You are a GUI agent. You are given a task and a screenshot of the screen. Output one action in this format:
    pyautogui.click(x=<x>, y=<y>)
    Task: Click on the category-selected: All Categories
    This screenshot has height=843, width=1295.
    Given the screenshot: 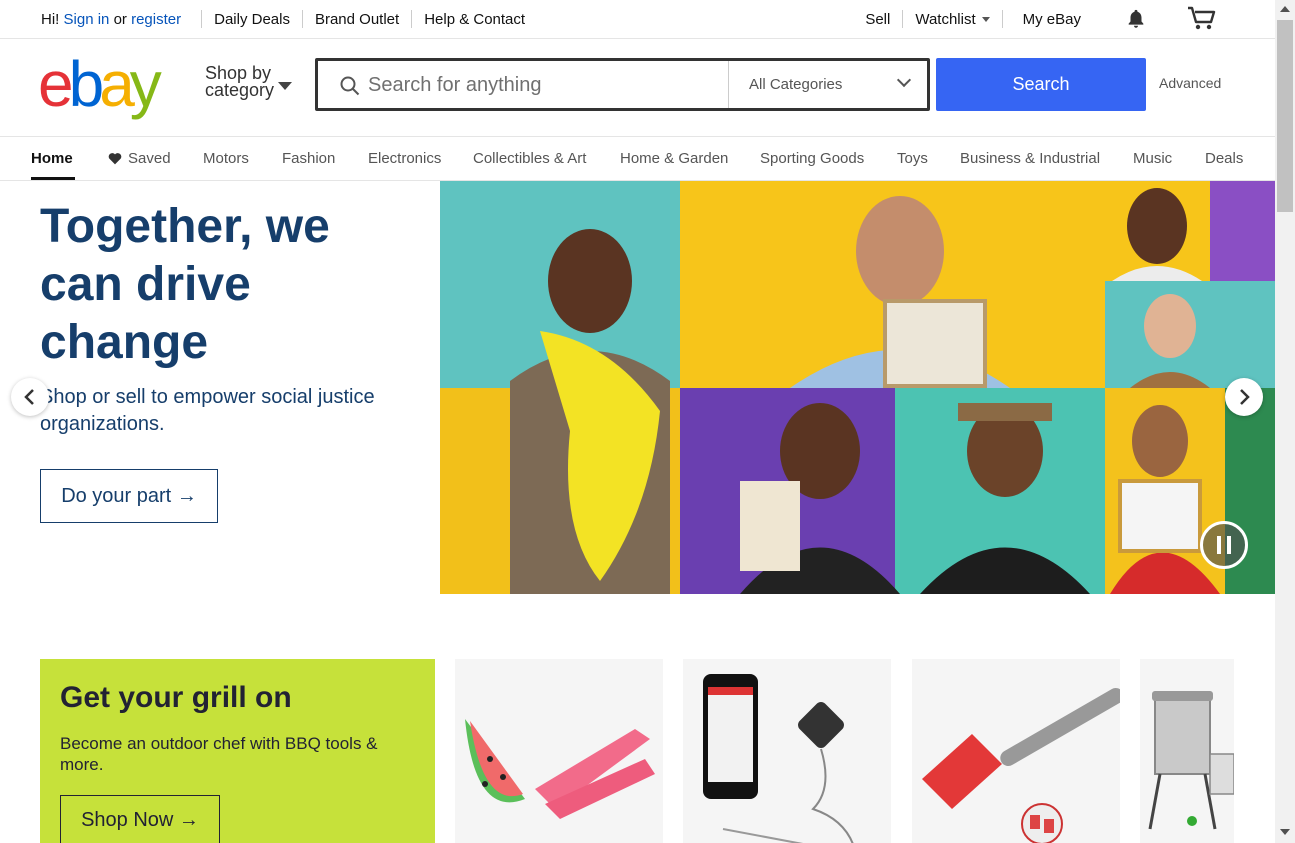 What is the action you would take?
    pyautogui.click(x=796, y=84)
    